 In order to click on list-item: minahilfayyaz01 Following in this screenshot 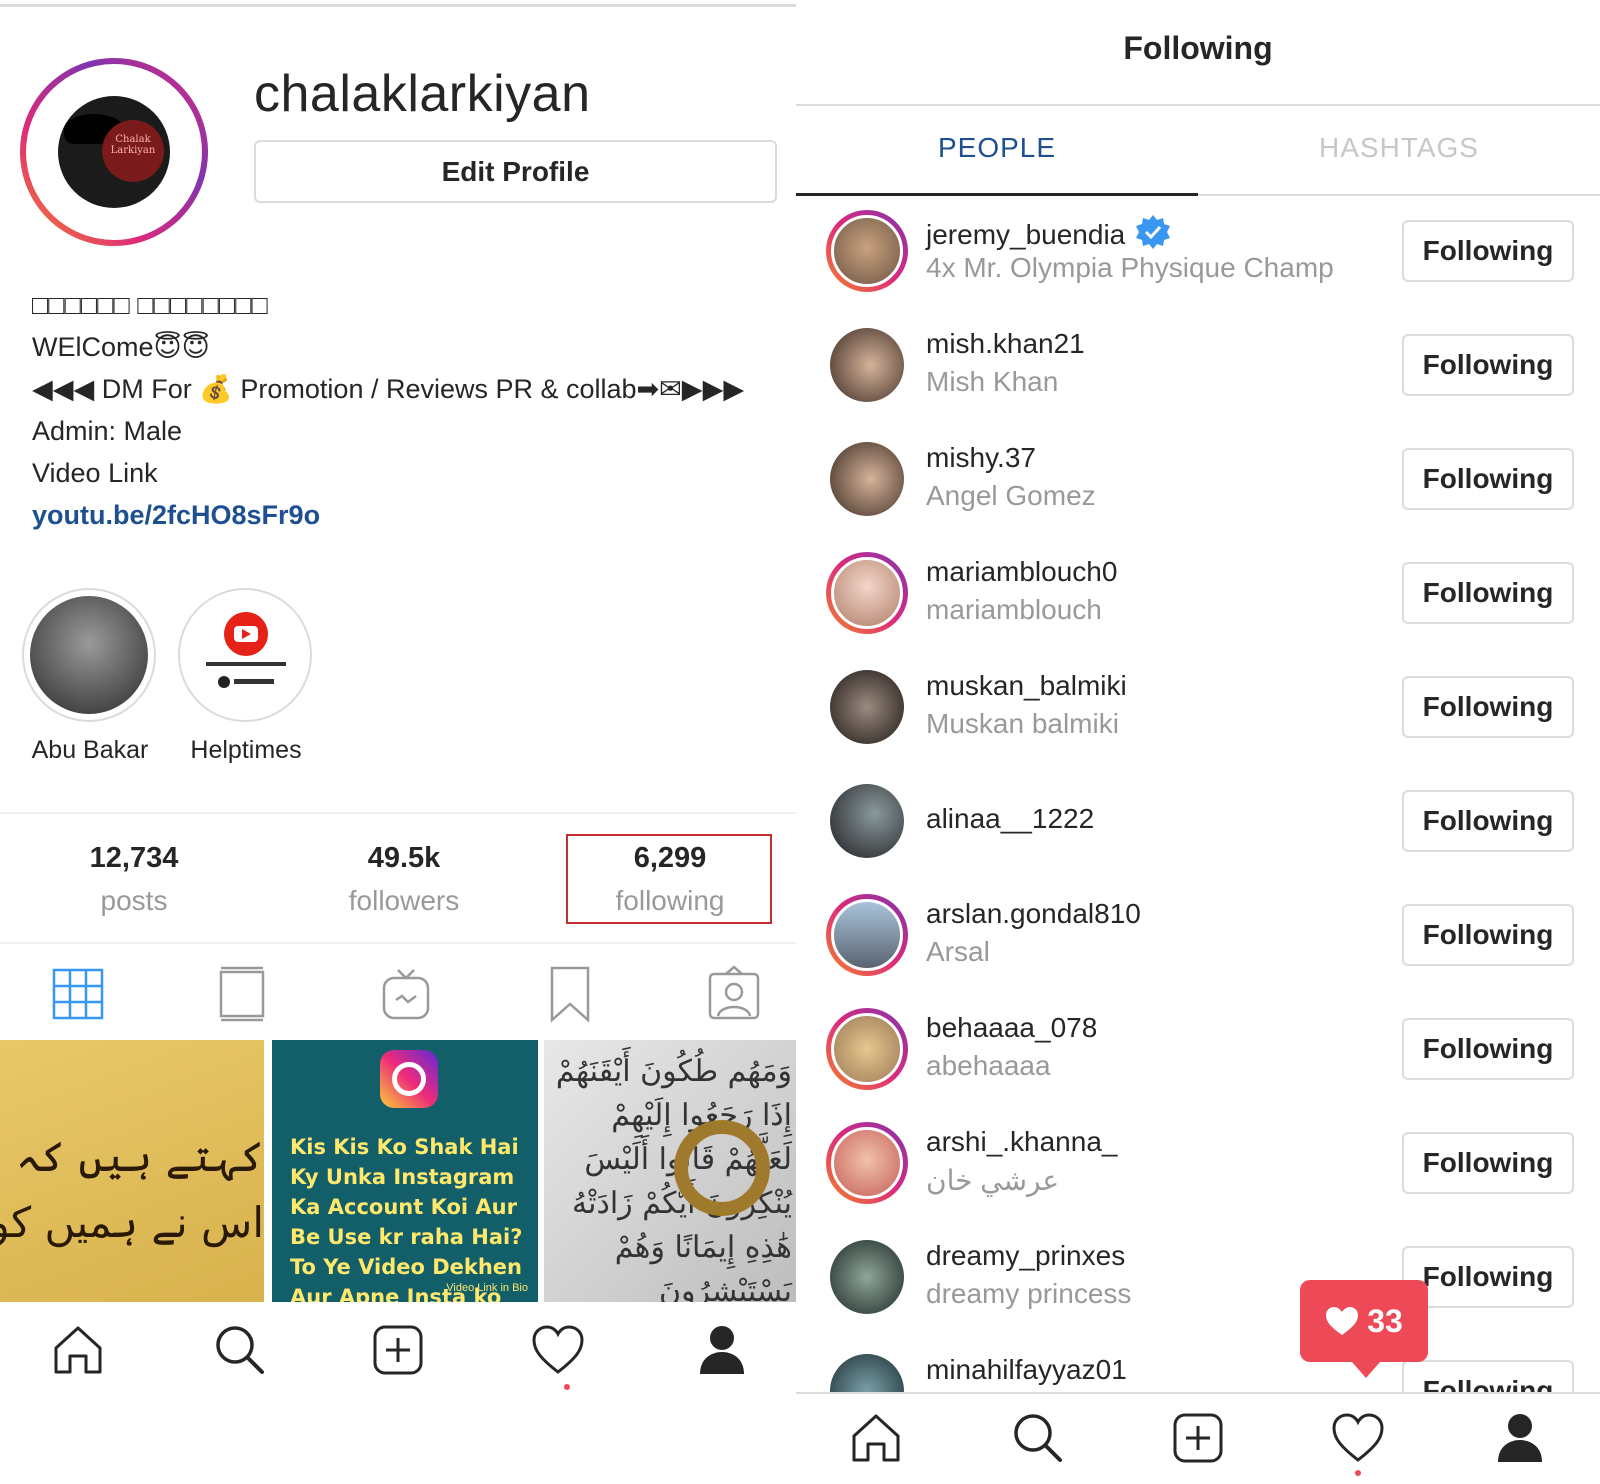, I will do `click(1198, 1364)`.